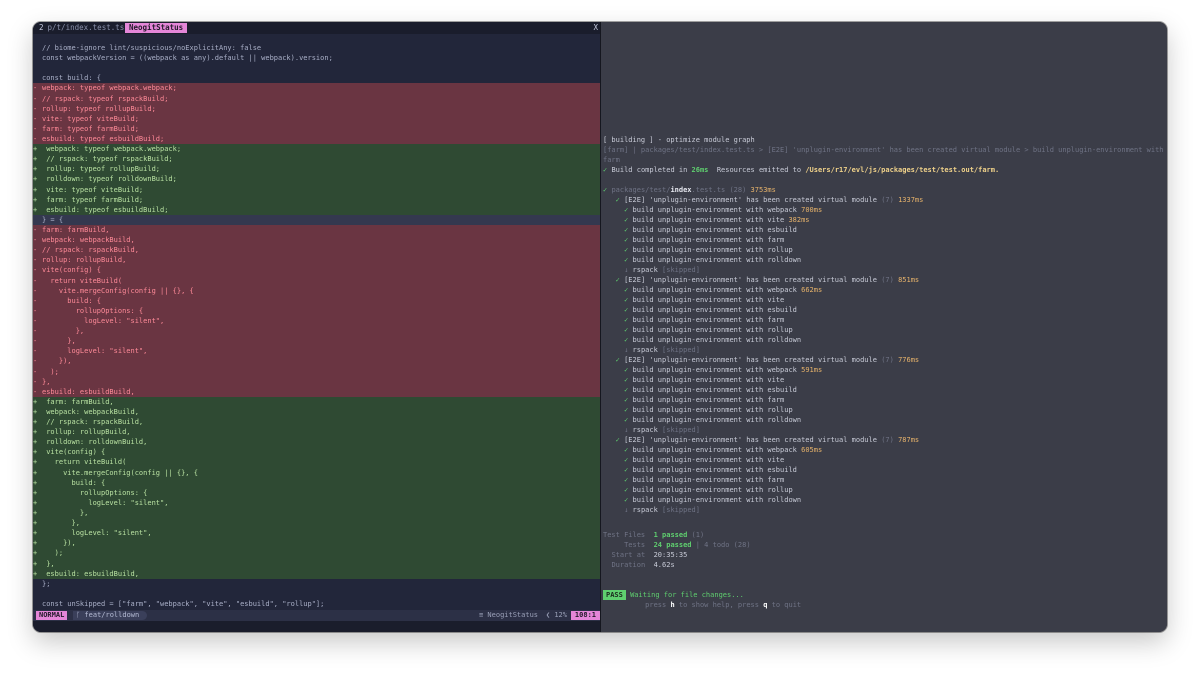 This screenshot has width=1200, height=676. Describe the element at coordinates (909, 360) in the screenshot. I see `suite-time: 776ms` at that location.